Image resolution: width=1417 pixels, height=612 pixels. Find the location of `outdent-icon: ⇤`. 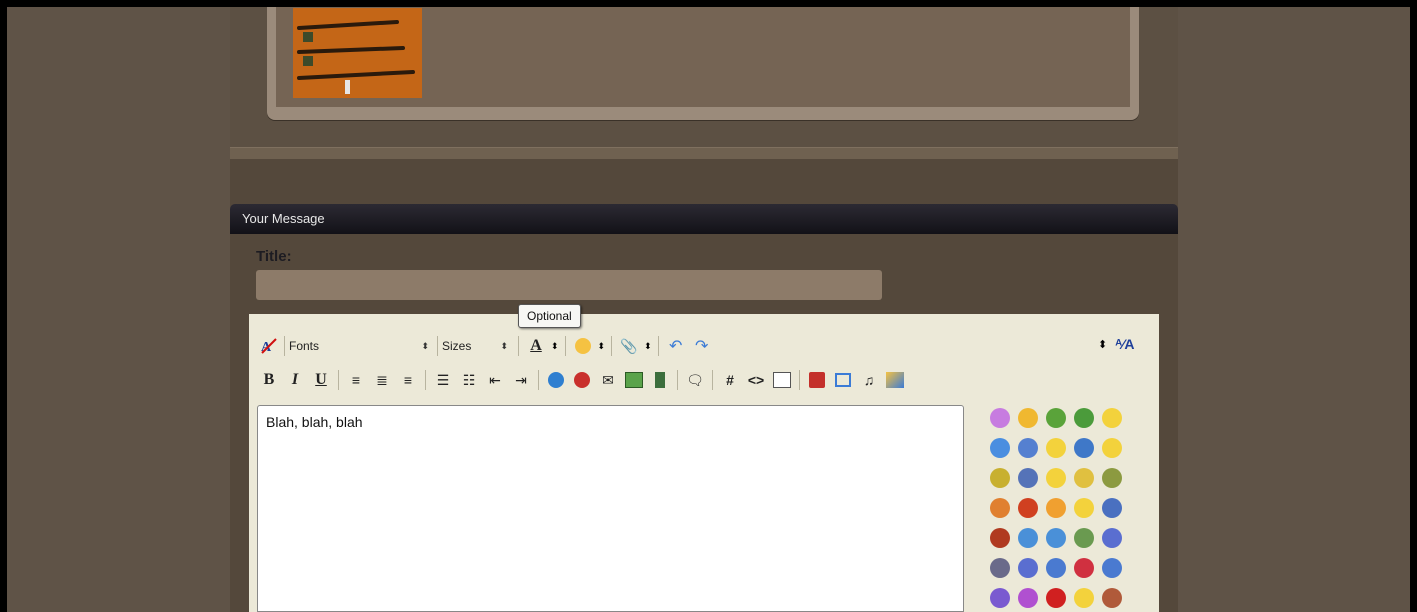

outdent-icon: ⇤ is located at coordinates (495, 380).